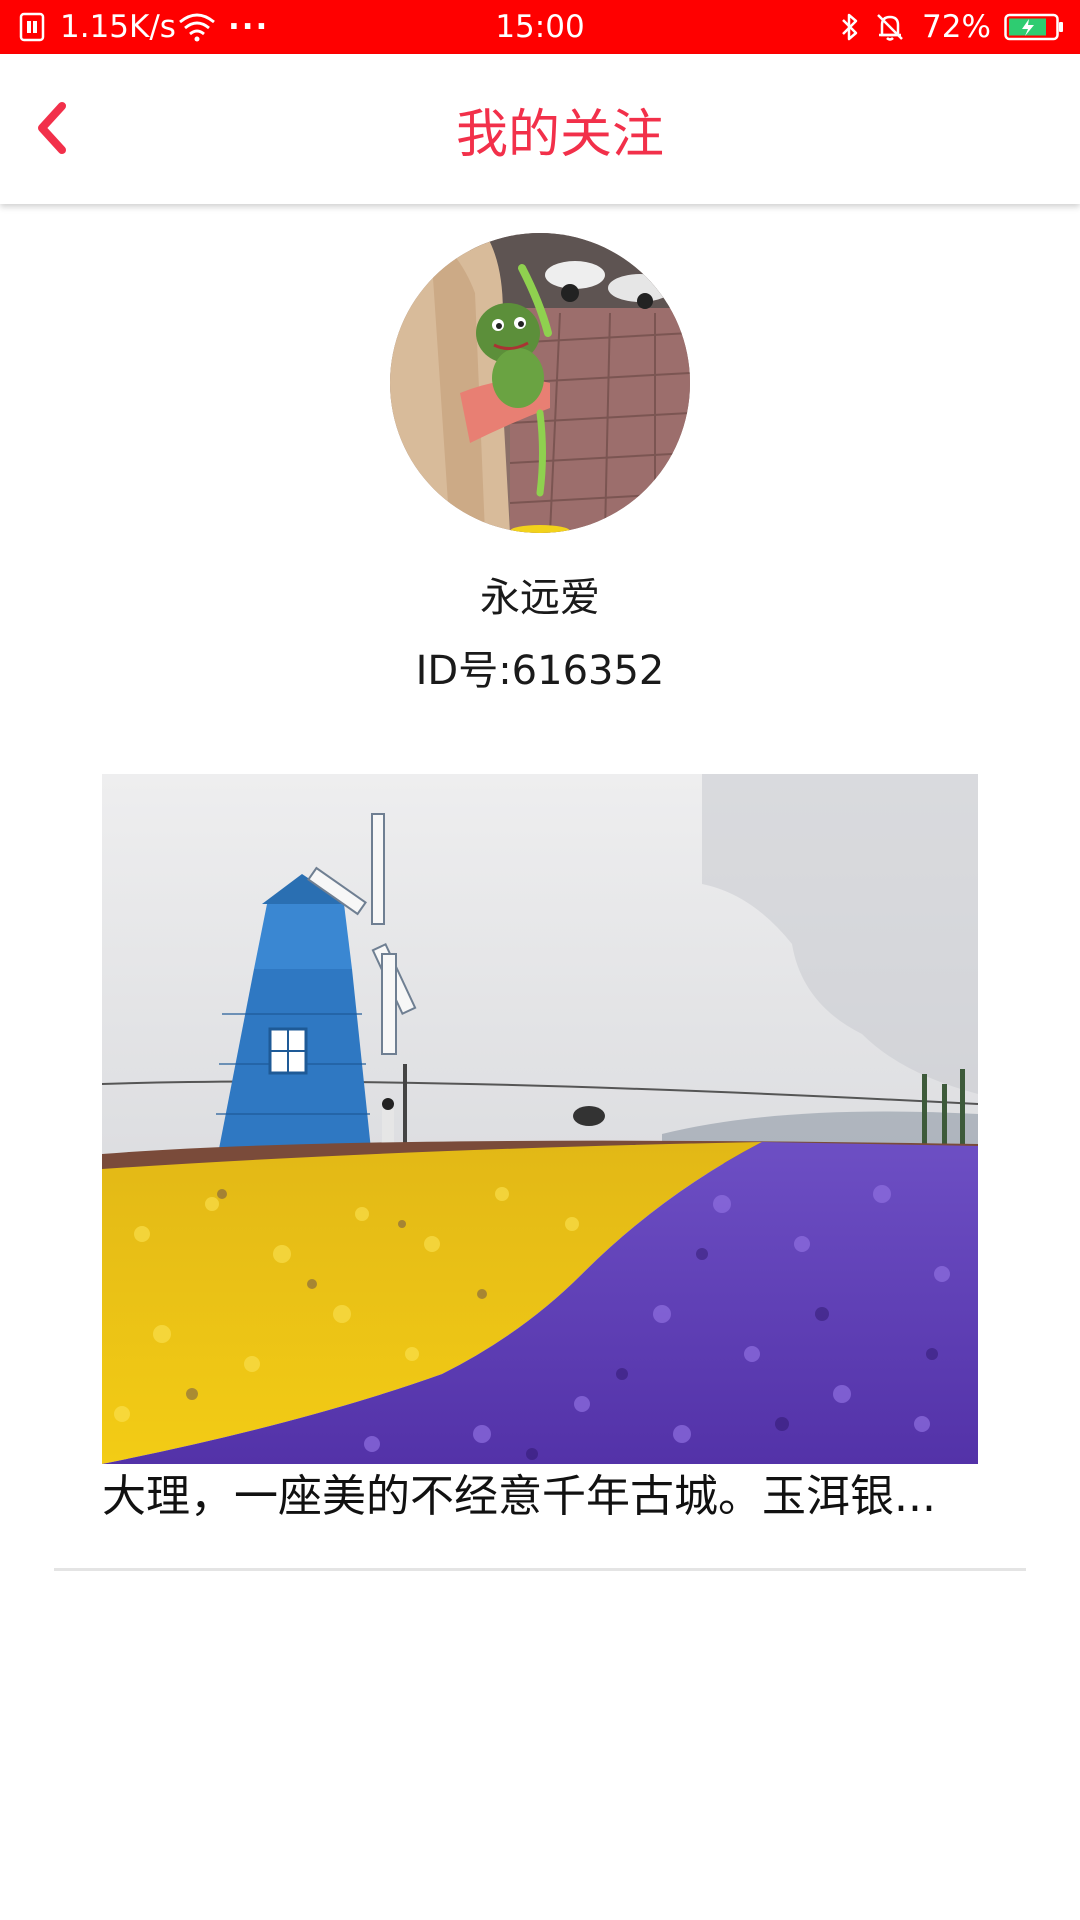 The image size is (1080, 1920). What do you see at coordinates (890, 27) in the screenshot?
I see `bell-off-icon` at bounding box center [890, 27].